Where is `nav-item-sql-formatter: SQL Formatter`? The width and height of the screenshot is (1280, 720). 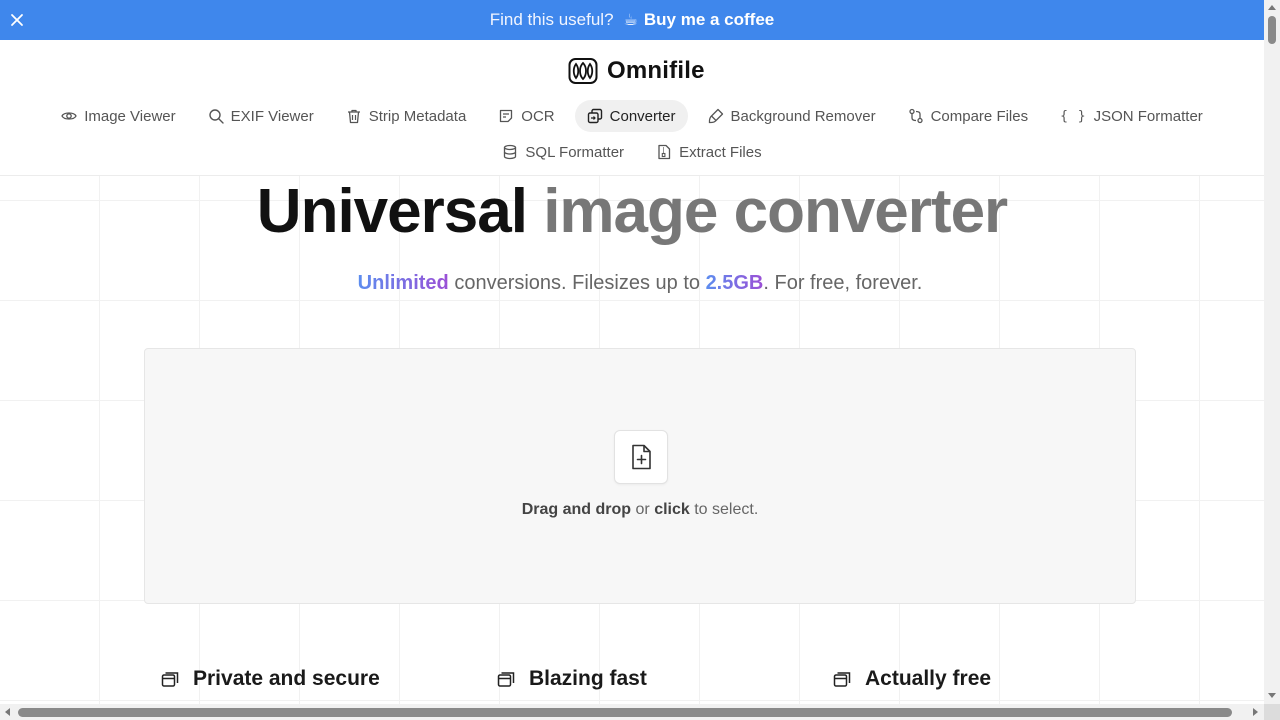
nav-item-sql-formatter: SQL Formatter is located at coordinates (563, 152).